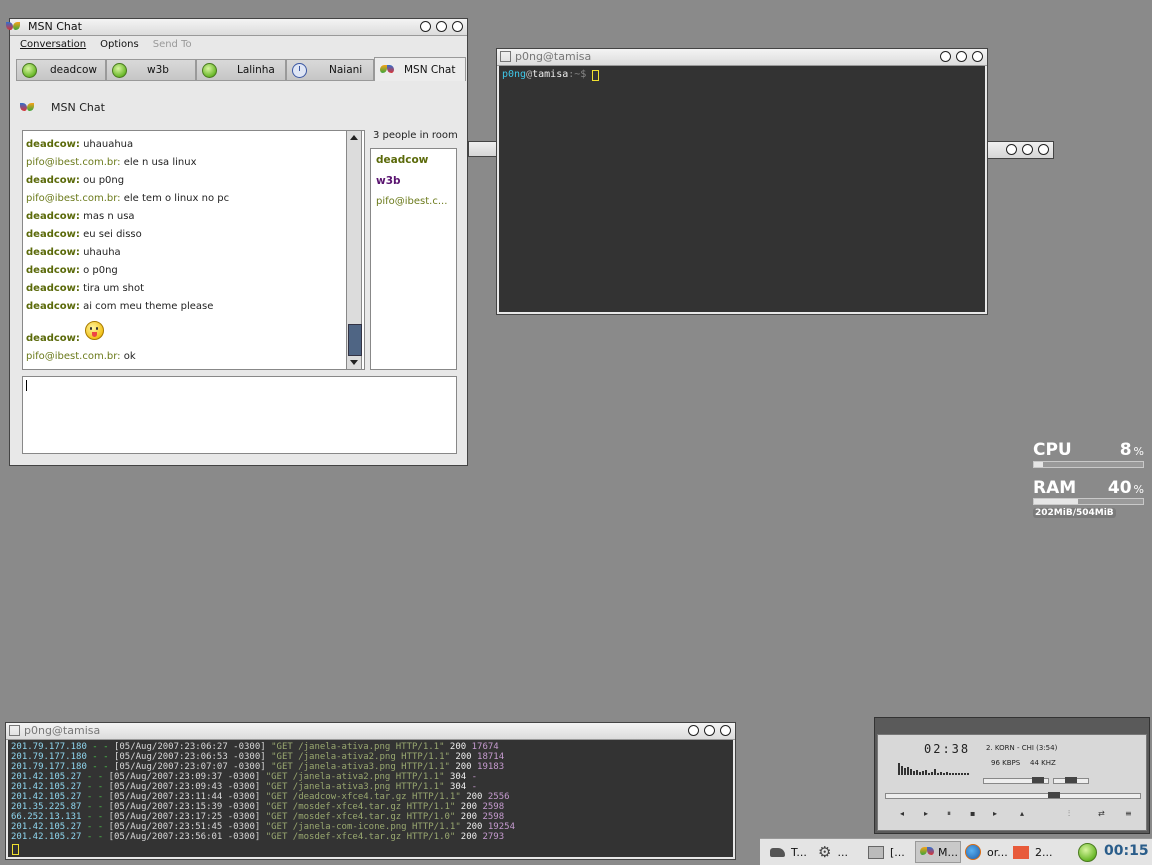 The image size is (1152, 865). Describe the element at coordinates (949, 814) in the screenshot. I see `pause-button: ⏸` at that location.